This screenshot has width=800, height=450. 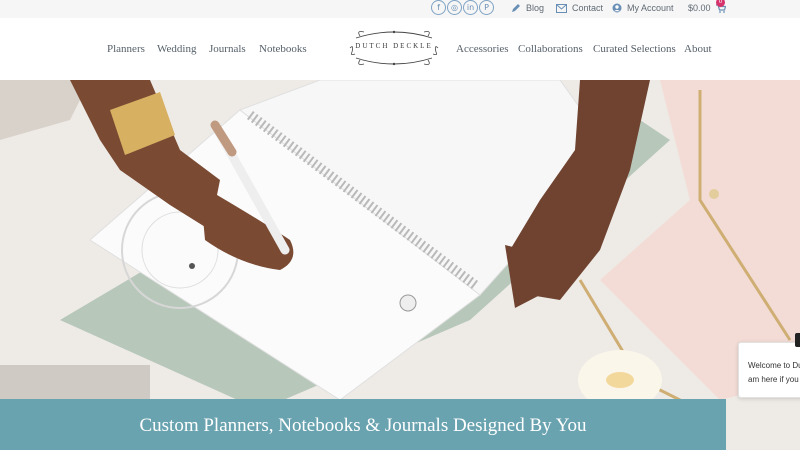 I want to click on account-link: My Account, so click(x=643, y=8).